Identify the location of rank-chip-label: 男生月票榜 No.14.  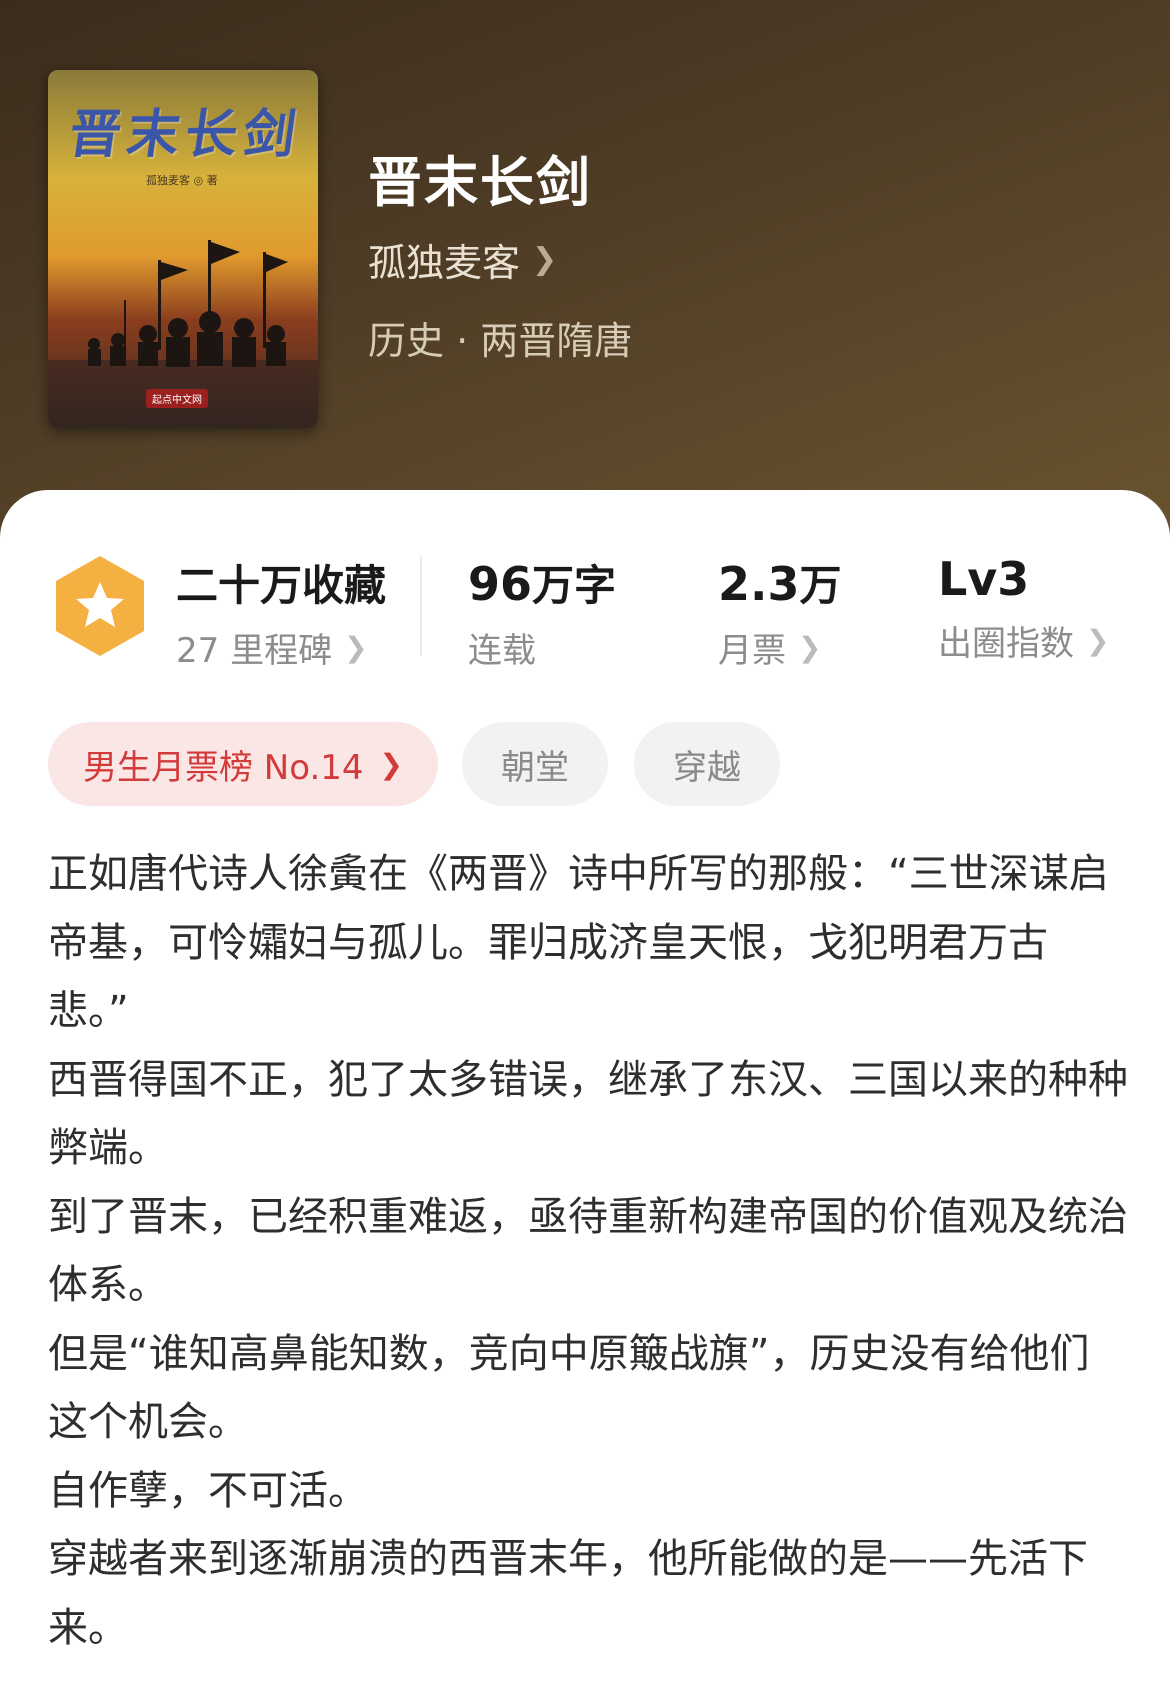
(223, 767).